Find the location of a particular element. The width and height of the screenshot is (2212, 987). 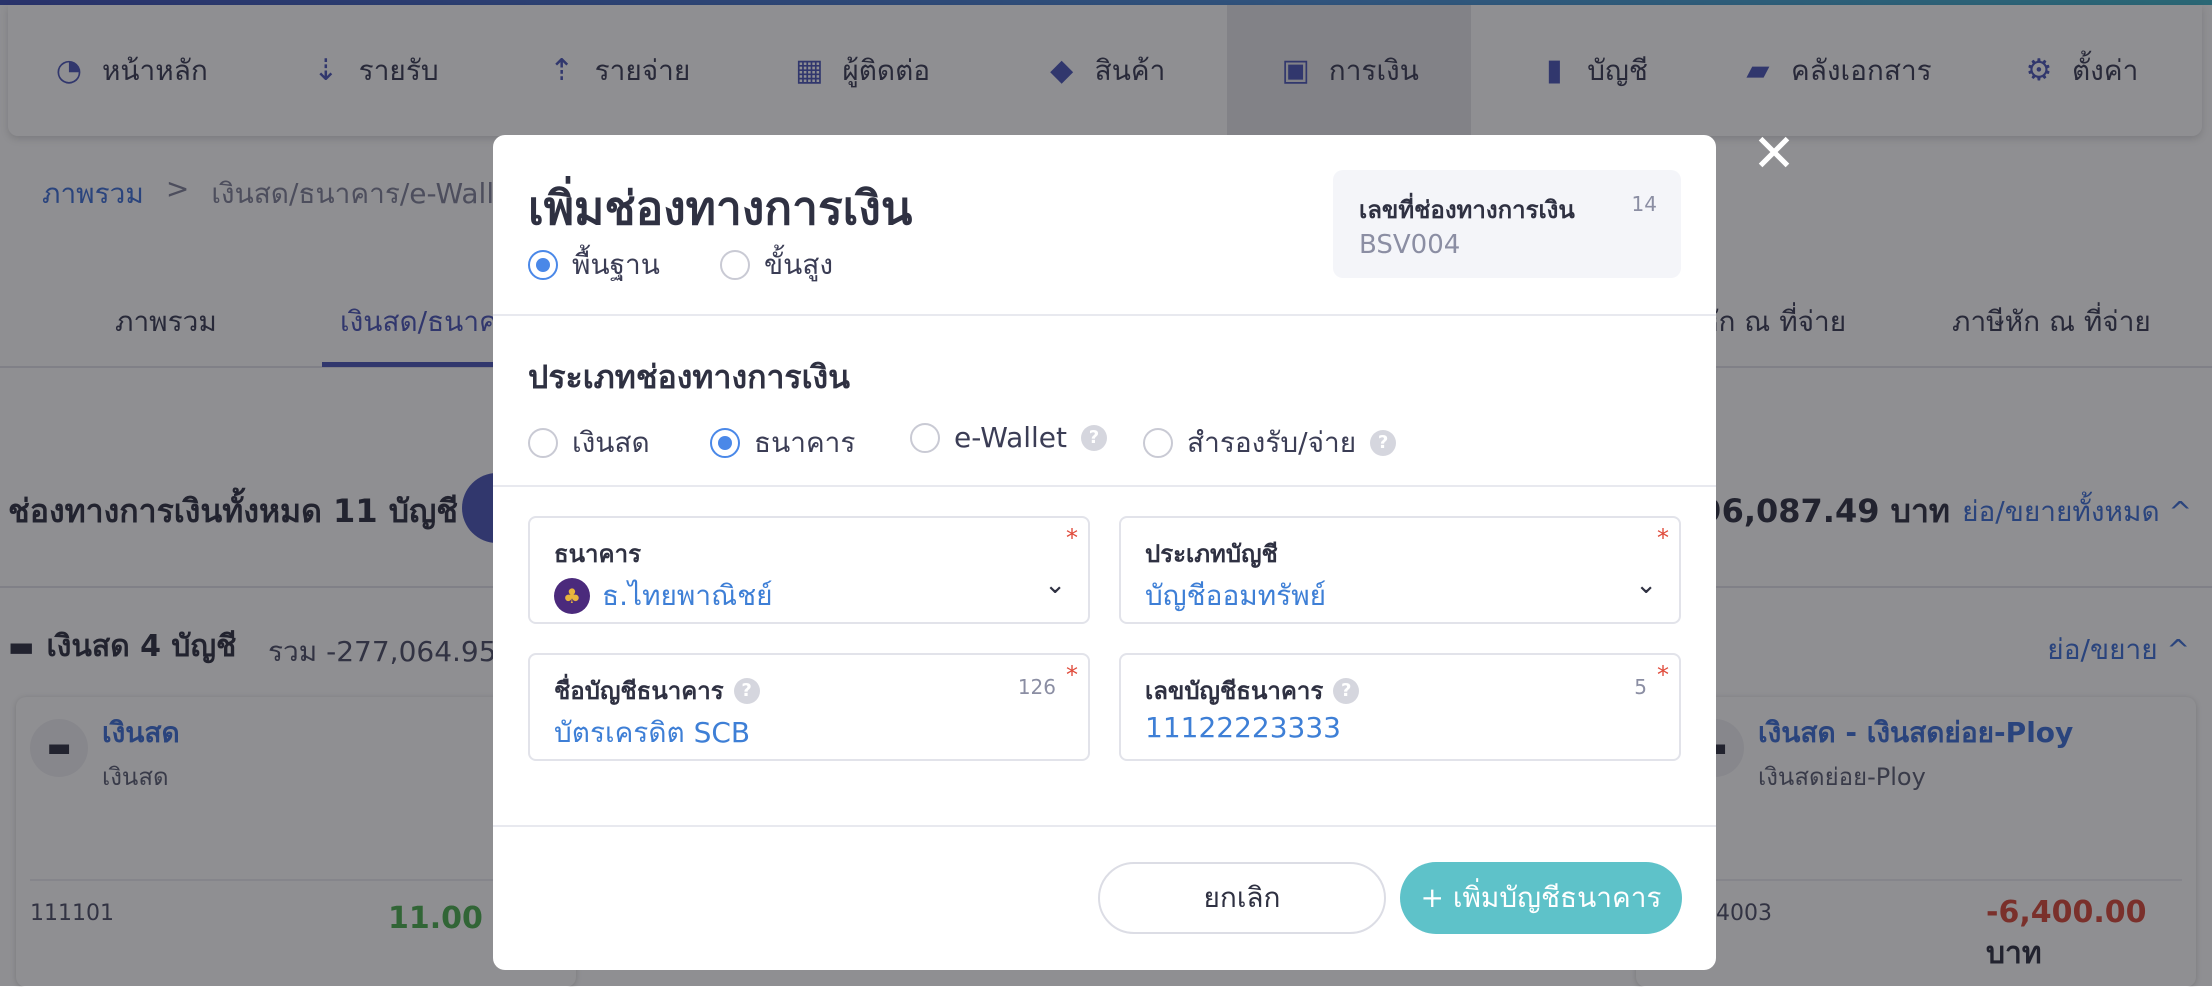

char-count: 5 is located at coordinates (1640, 687).